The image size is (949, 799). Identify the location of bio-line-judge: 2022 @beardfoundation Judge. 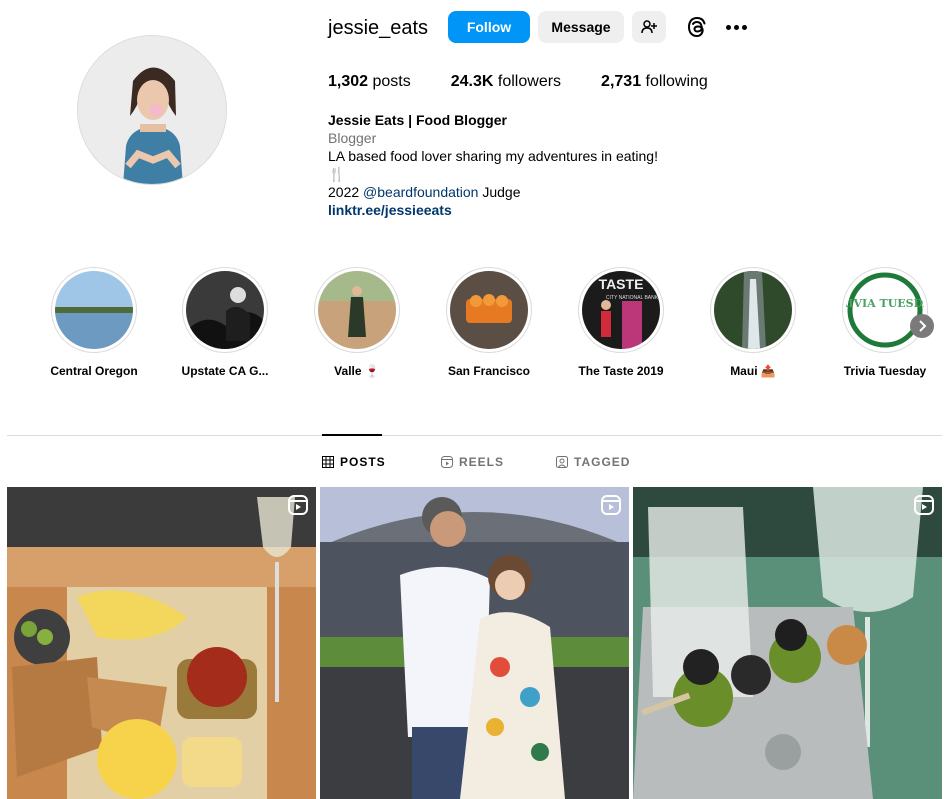
(493, 192).